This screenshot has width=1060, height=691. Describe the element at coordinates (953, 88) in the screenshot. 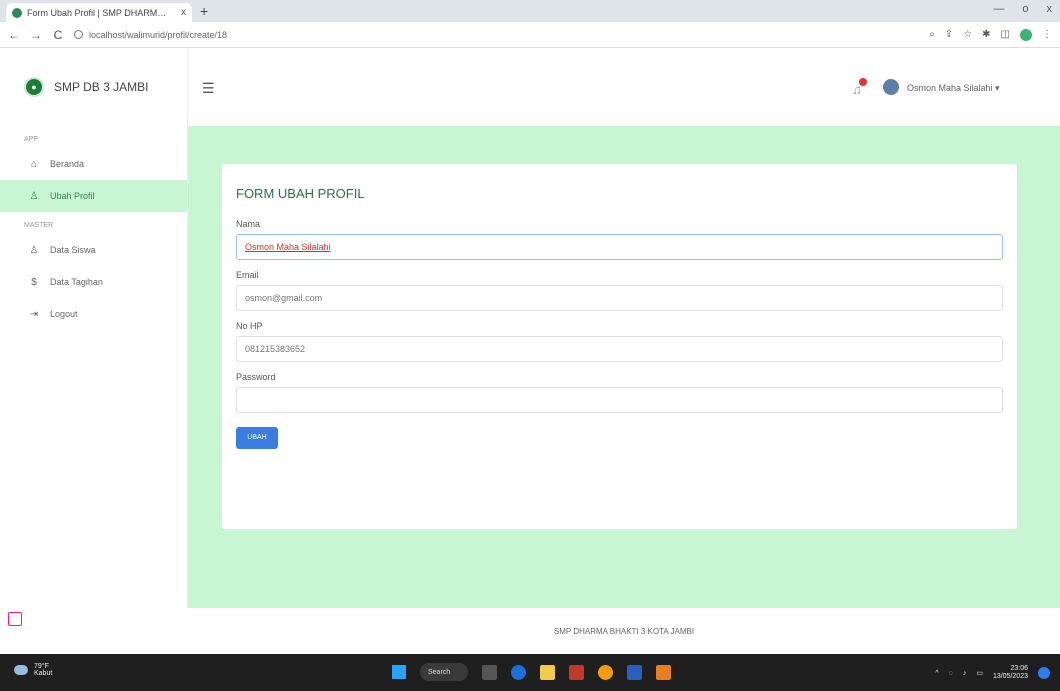

I see `user-menu: Osmon Maha Silalahi ▾` at that location.